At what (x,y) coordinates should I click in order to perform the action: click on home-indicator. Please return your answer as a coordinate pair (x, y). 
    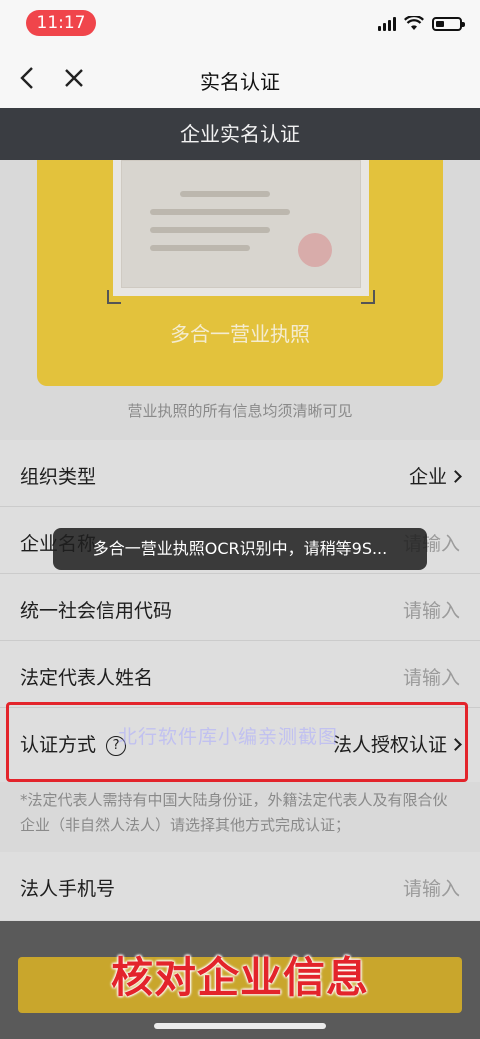
    Looking at the image, I should click on (240, 1026).